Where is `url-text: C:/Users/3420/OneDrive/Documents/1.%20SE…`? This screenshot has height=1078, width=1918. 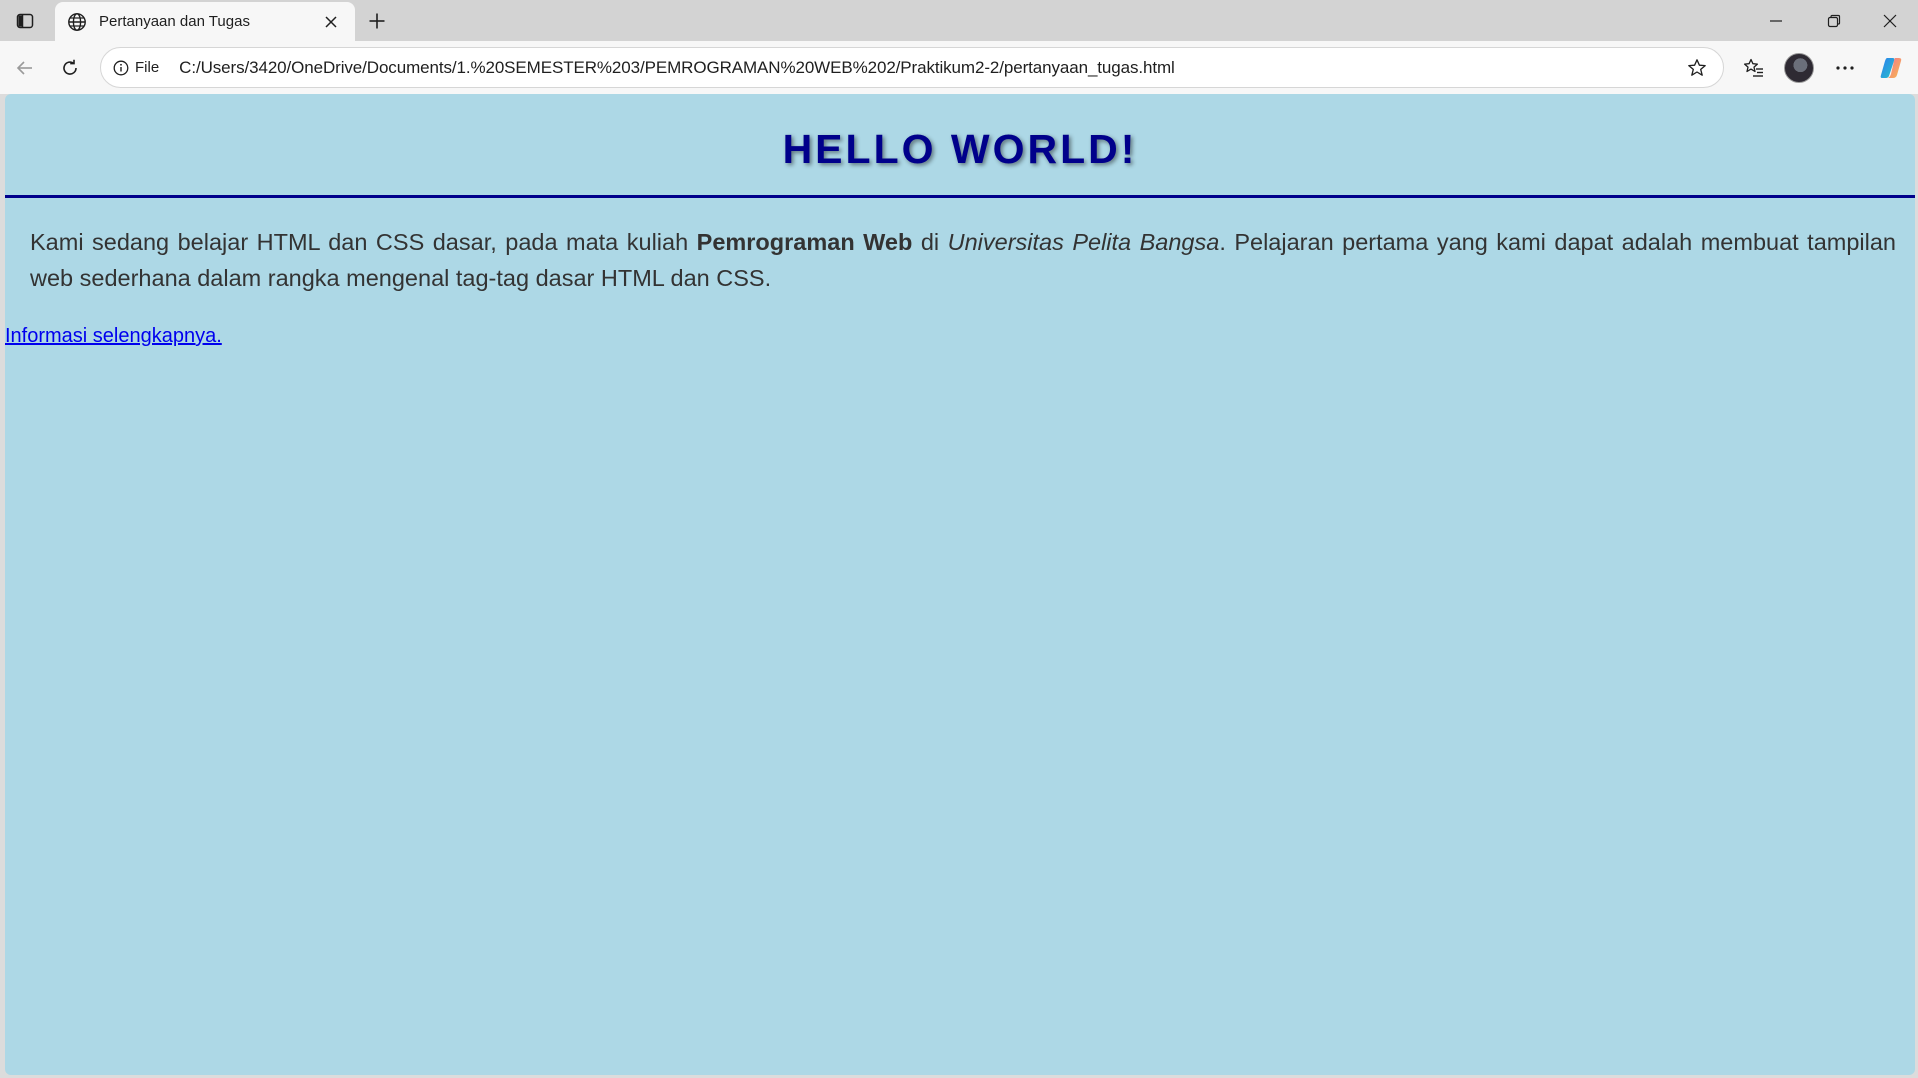
url-text: C:/Users/3420/OneDrive/Documents/1.%20SE… is located at coordinates (930, 68).